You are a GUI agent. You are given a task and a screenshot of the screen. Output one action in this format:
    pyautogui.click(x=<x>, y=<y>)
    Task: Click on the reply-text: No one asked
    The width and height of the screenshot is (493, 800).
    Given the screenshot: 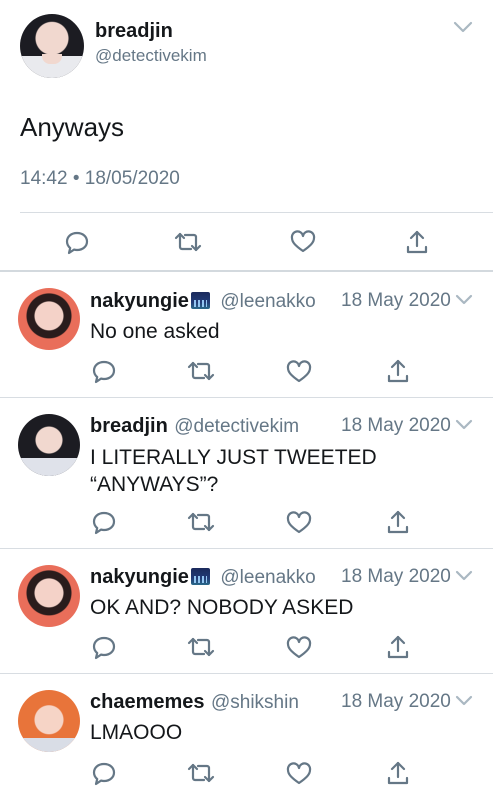 What is the action you would take?
    pyautogui.click(x=155, y=331)
    